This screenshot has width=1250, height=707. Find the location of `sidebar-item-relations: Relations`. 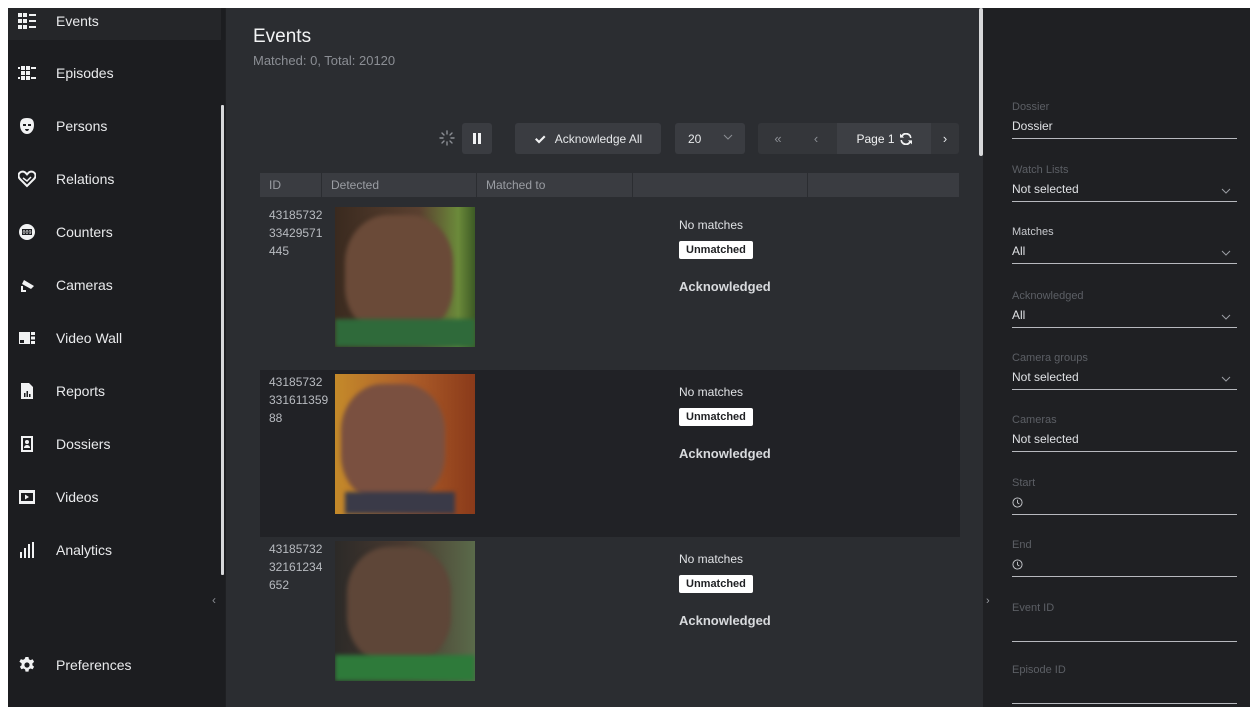

sidebar-item-relations: Relations is located at coordinates (114, 178).